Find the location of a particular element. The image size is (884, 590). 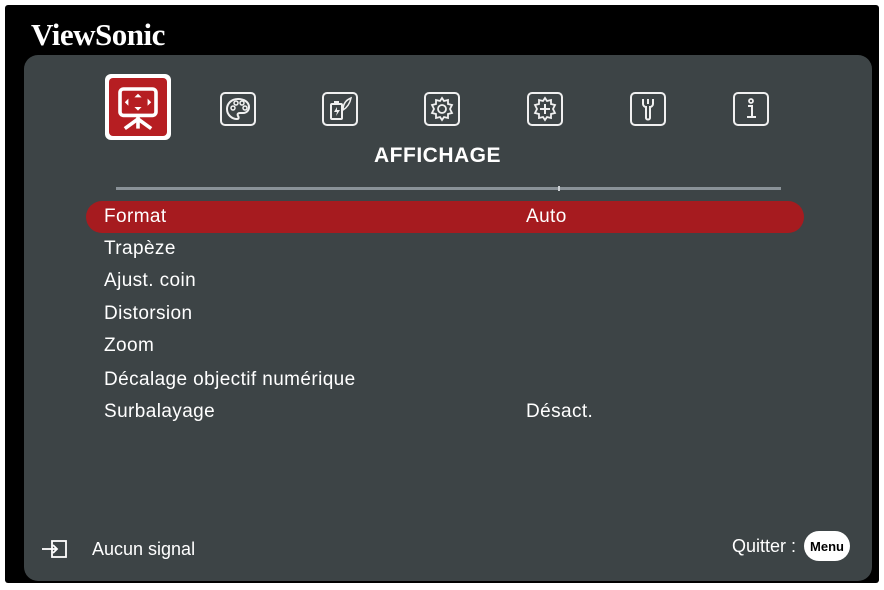

signal-status-text: Aucun signal is located at coordinates (144, 548).